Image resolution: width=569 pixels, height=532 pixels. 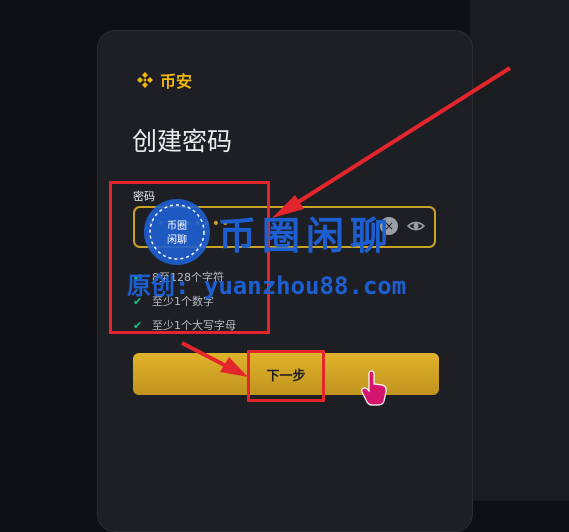 What do you see at coordinates (182, 141) in the screenshot?
I see `page-title: 创建密码` at bounding box center [182, 141].